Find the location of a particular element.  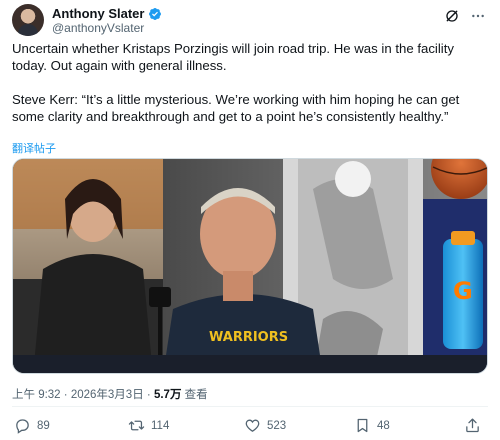

repost-button: 114 is located at coordinates (148, 425).